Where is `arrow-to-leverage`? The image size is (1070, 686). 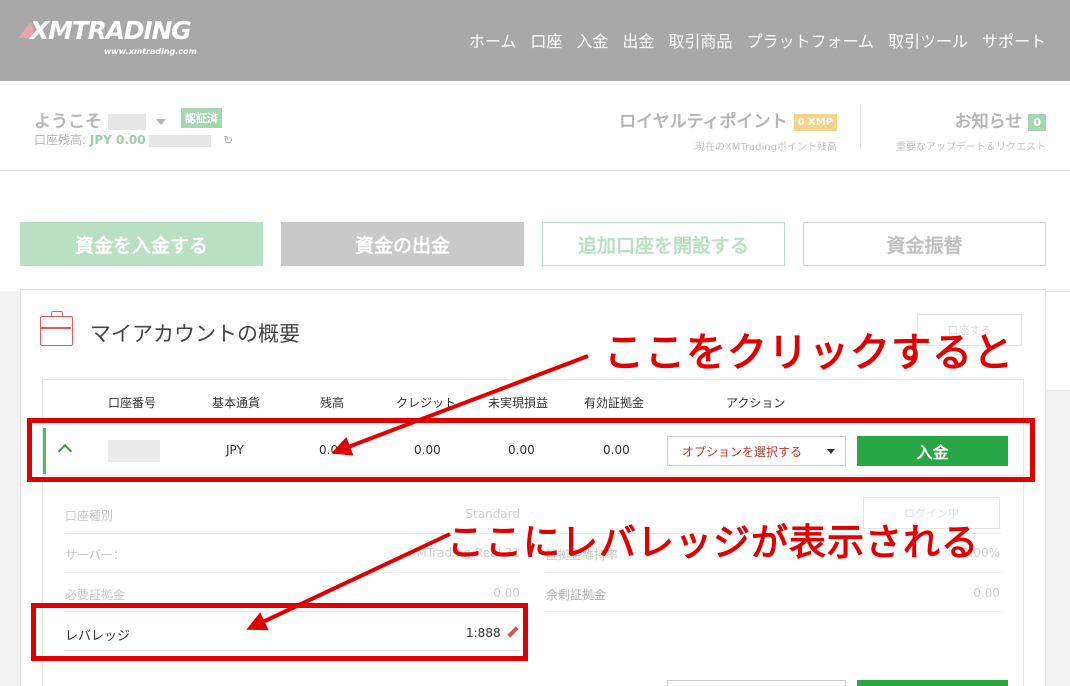
arrow-to-leverage is located at coordinates (348, 581).